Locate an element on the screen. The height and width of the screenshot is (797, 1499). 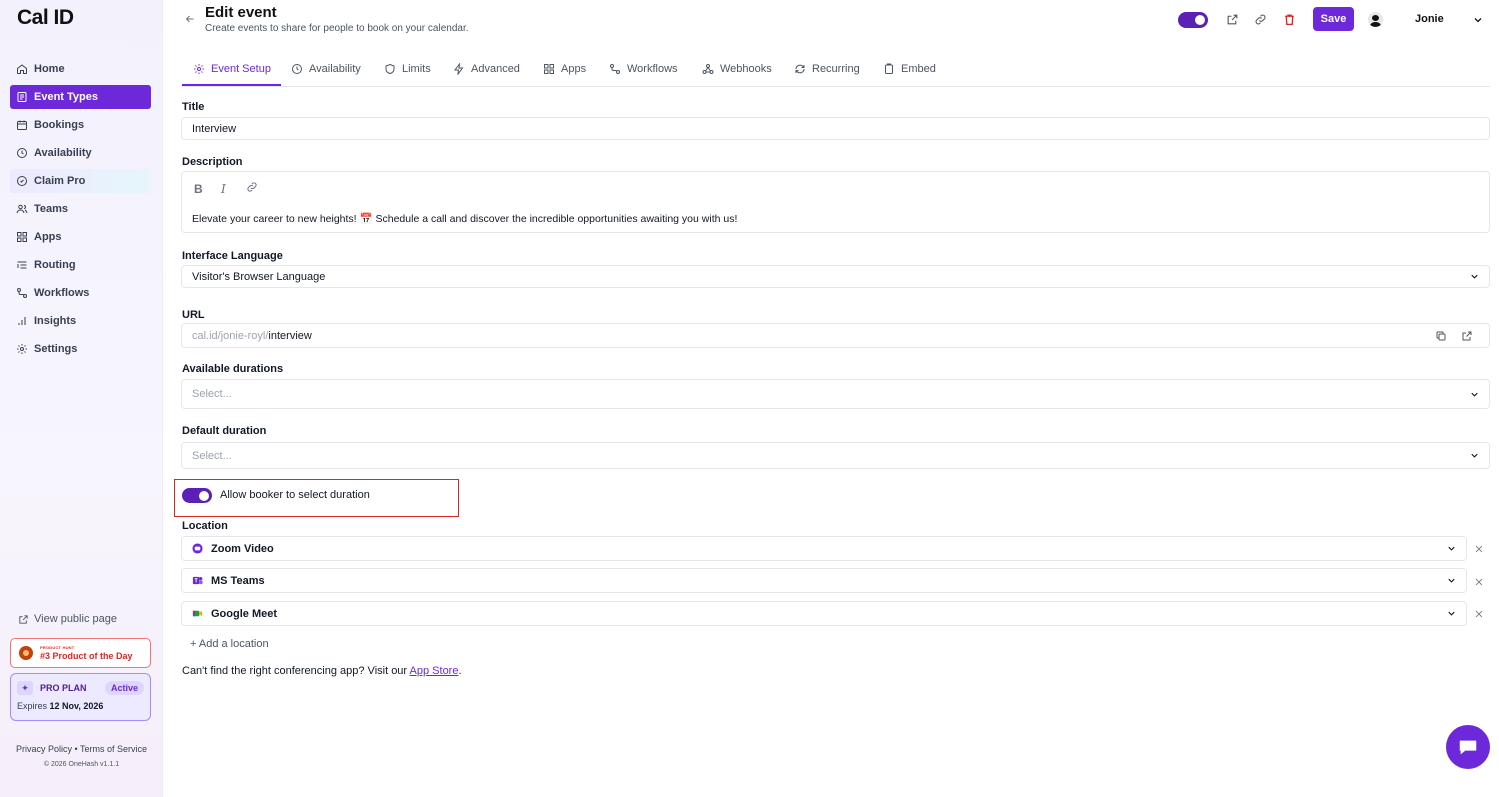
avatar is located at coordinates (1375, 19).